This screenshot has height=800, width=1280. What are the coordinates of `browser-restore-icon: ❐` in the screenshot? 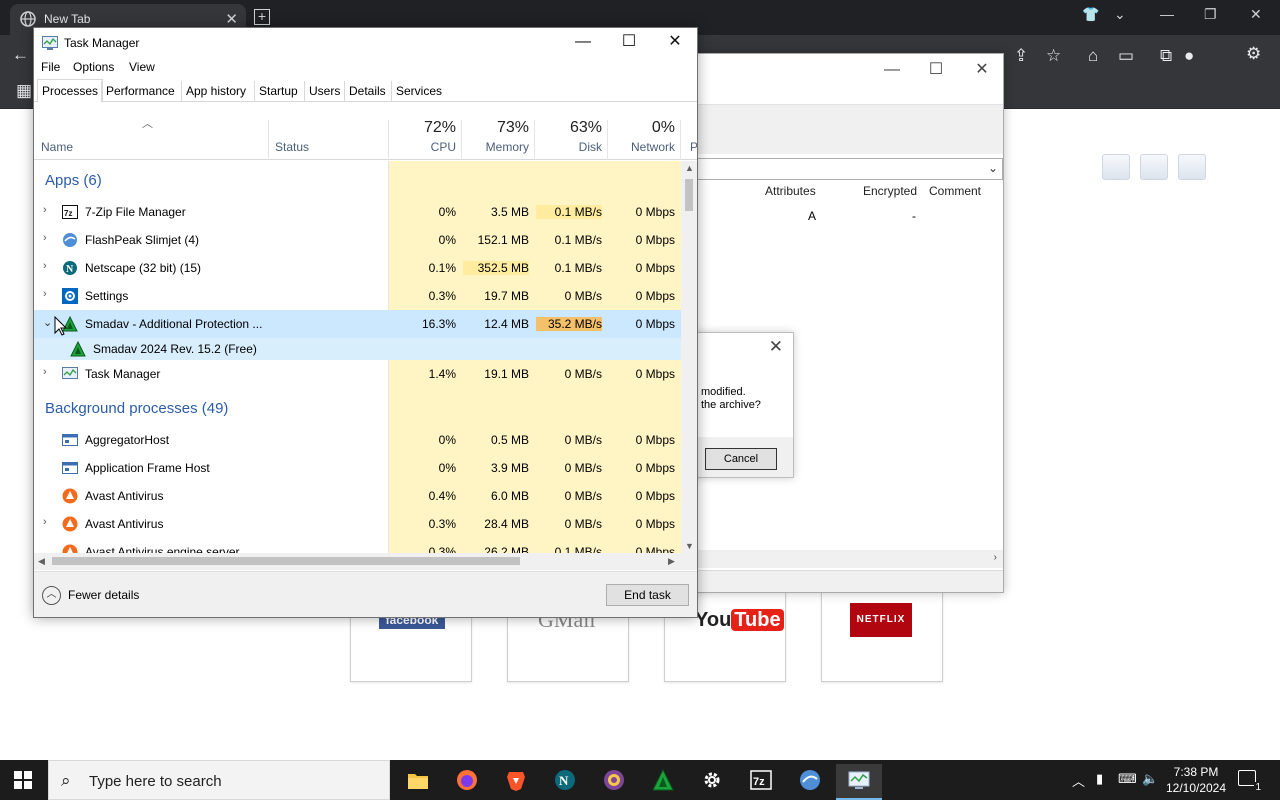 It's located at (1210, 14).